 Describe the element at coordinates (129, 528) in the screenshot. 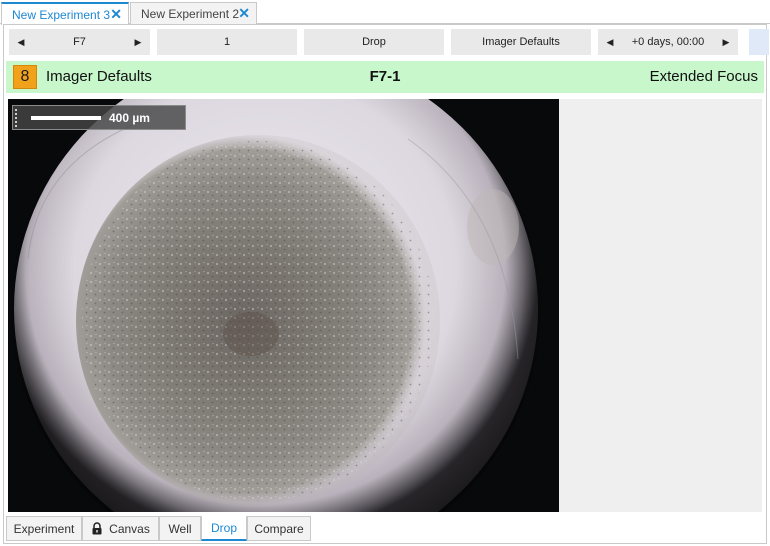

I see `tab-label: Canvas` at that location.